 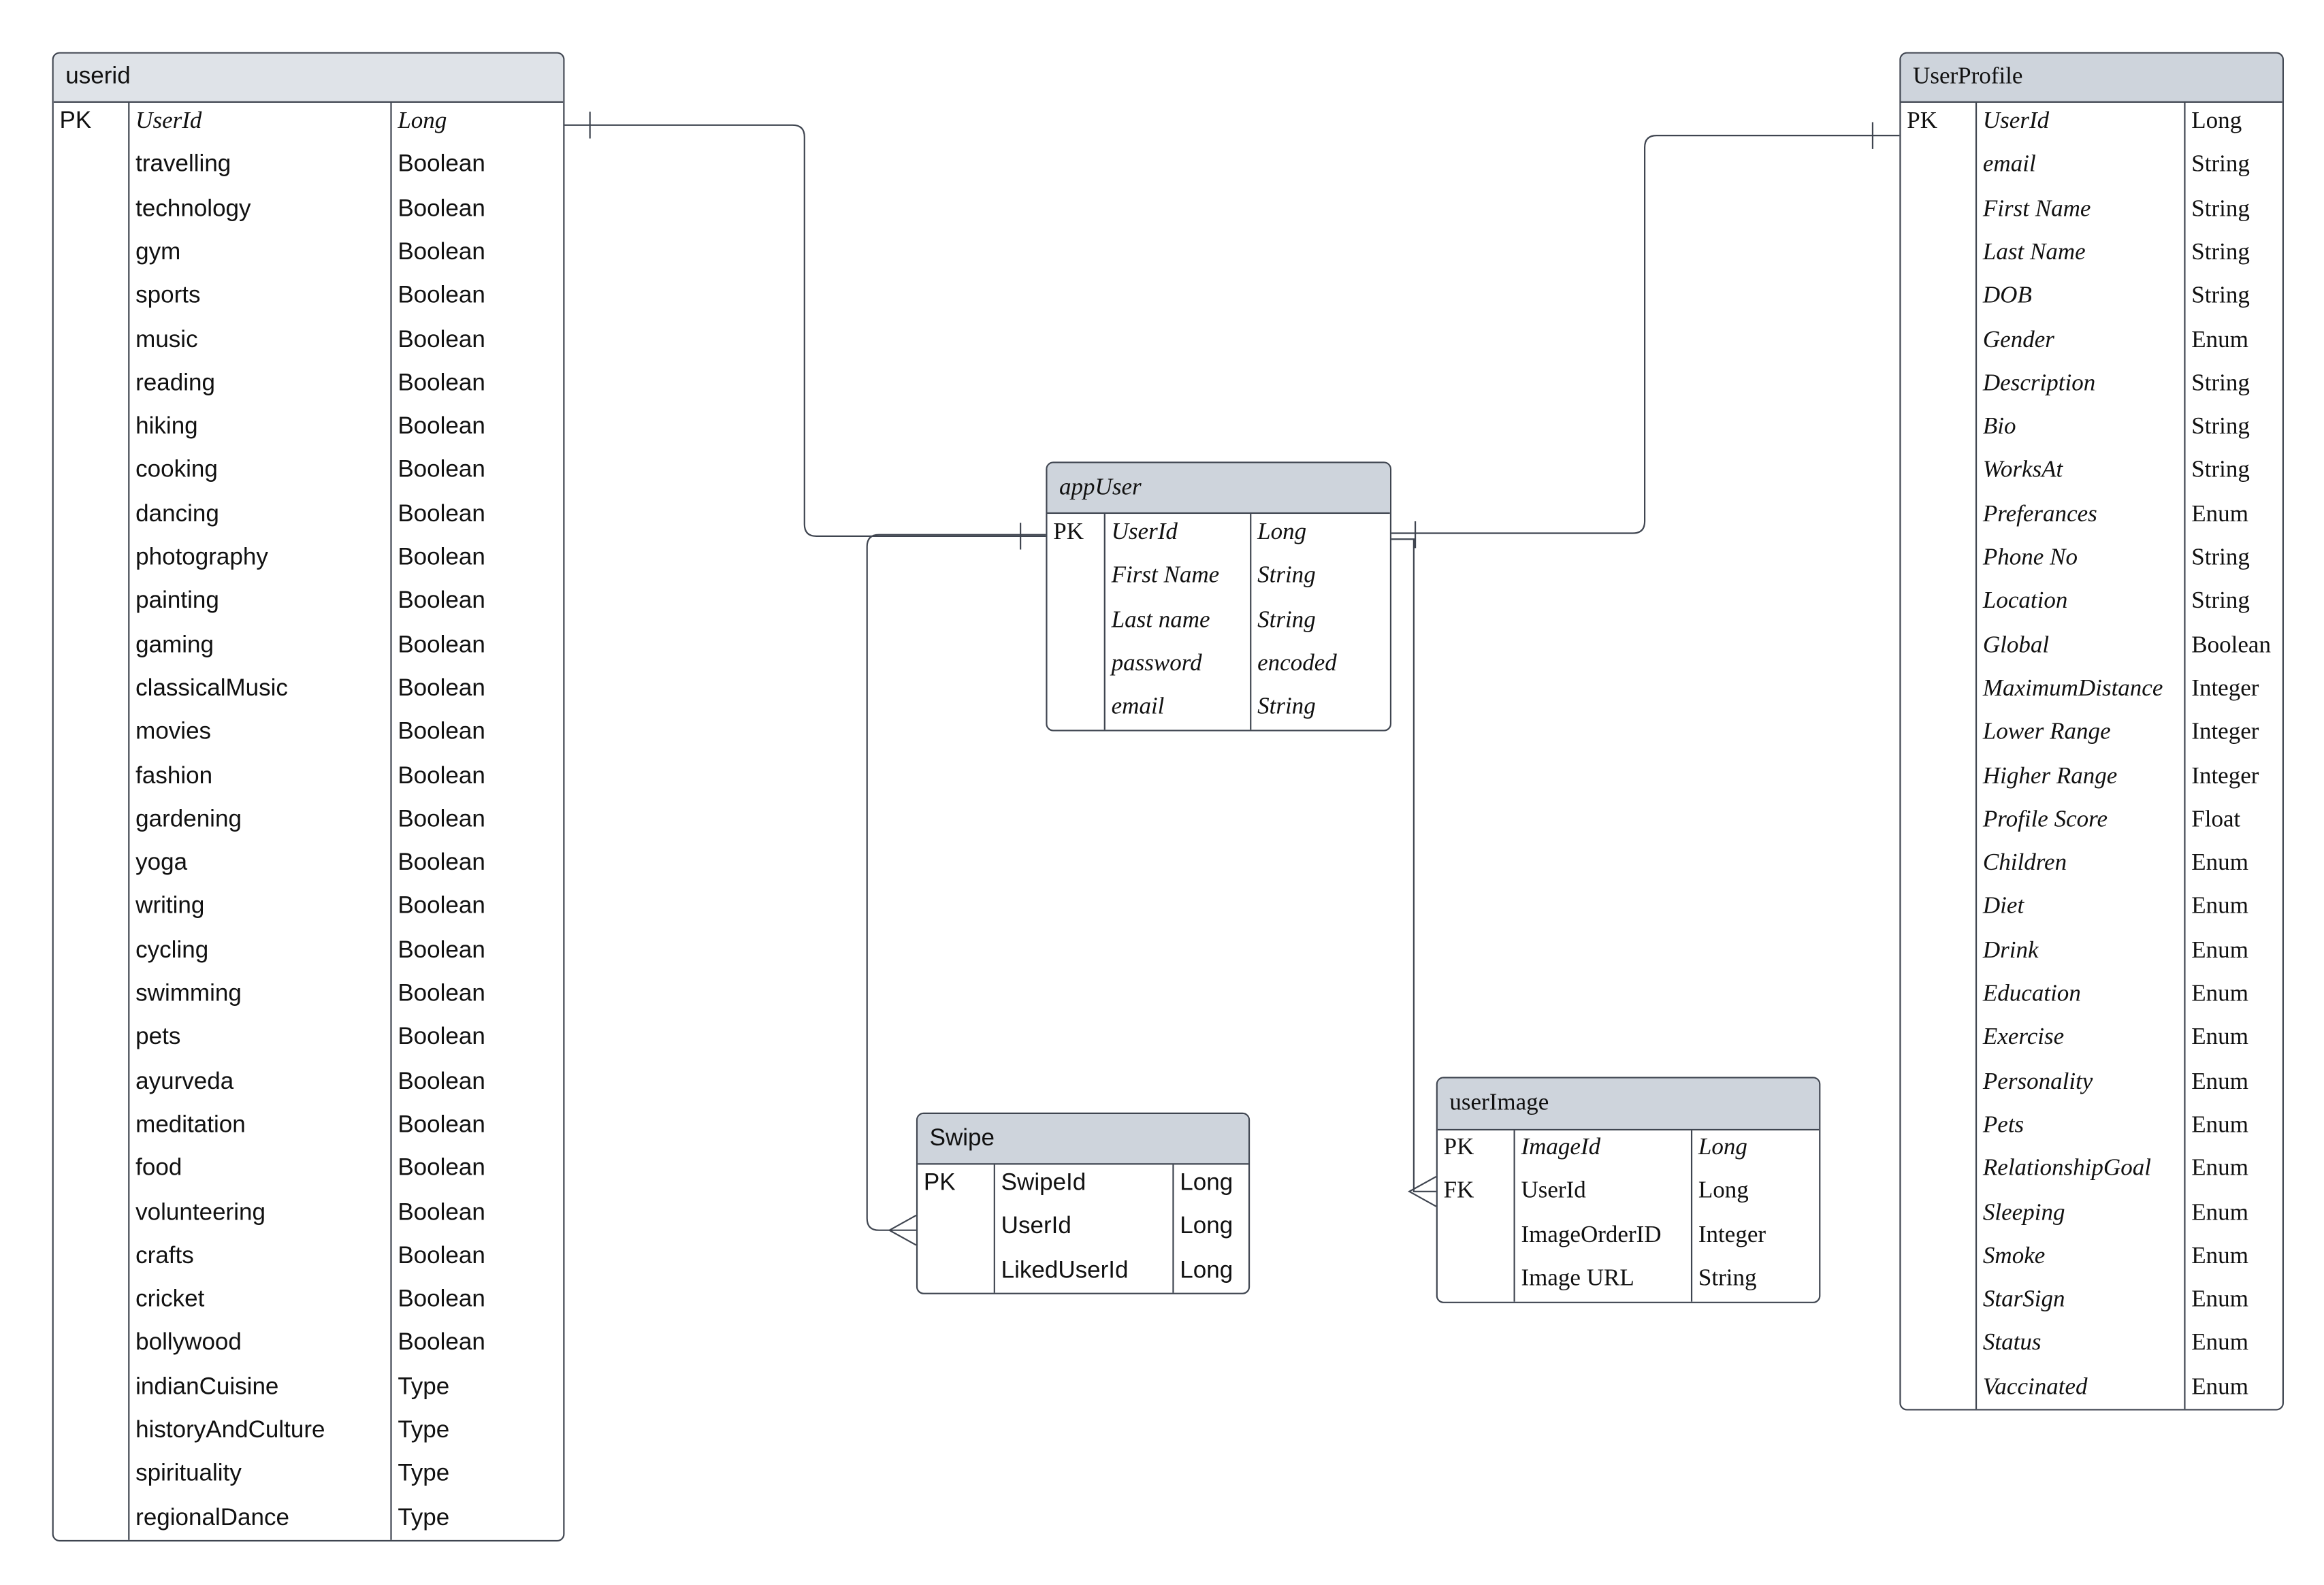 What do you see at coordinates (2007, 296) in the screenshot?
I see `field-name: DOB` at bounding box center [2007, 296].